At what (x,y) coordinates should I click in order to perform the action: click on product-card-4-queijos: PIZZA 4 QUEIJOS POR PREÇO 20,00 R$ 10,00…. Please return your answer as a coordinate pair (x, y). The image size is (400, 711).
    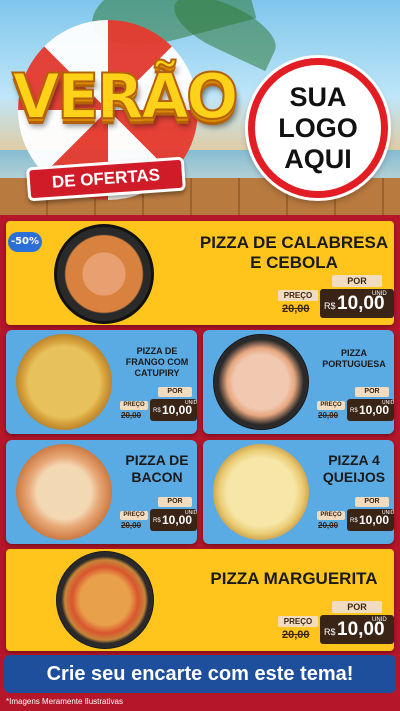
    Looking at the image, I should click on (298, 492).